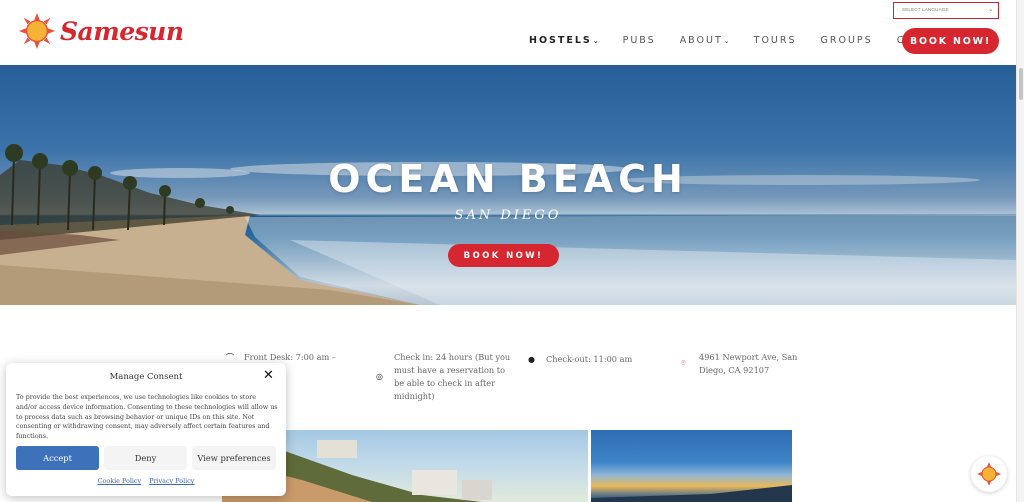 This screenshot has width=1024, height=502. I want to click on nav-item-hostels: HOSTELS⌄, so click(564, 40).